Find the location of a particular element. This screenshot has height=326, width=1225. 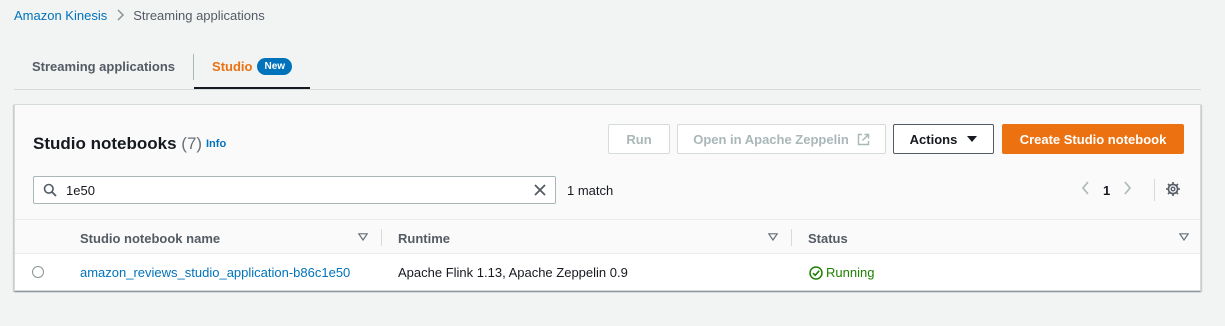

tabs-underline is located at coordinates (607, 89).